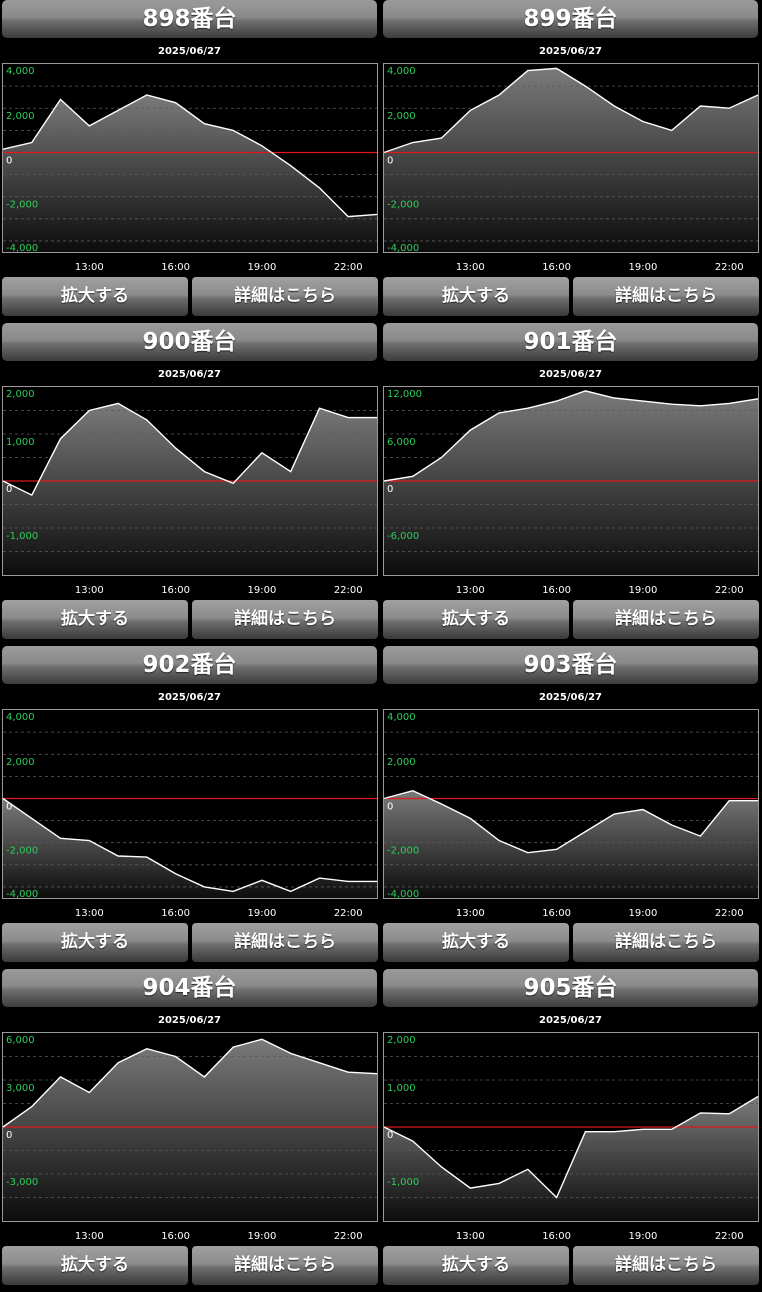  What do you see at coordinates (189, 19) in the screenshot?
I see `machine-title: 898番台` at bounding box center [189, 19].